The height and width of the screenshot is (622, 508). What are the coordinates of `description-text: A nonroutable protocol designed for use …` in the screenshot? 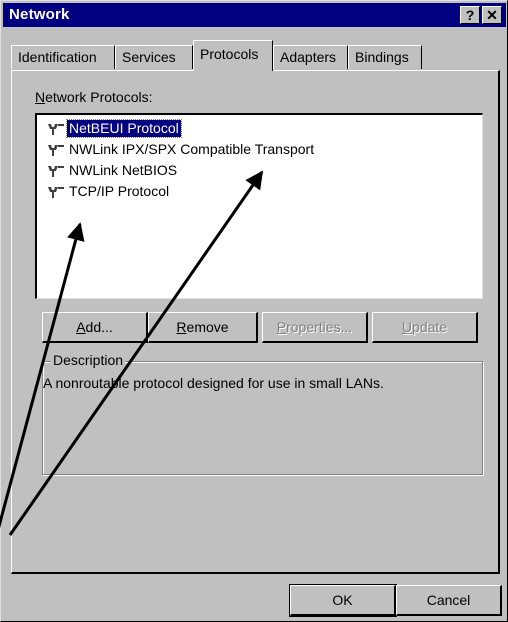 It's located at (213, 383).